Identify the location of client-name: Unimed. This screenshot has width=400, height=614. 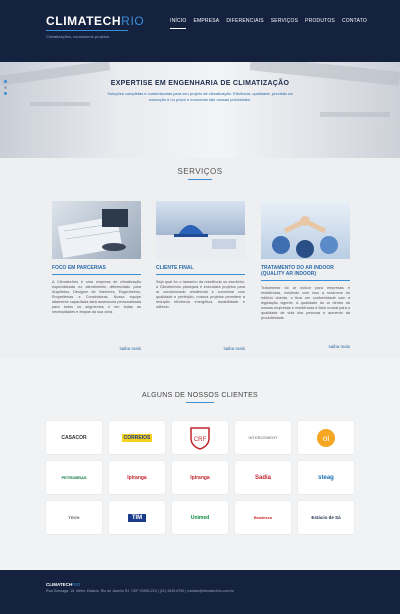
(200, 517).